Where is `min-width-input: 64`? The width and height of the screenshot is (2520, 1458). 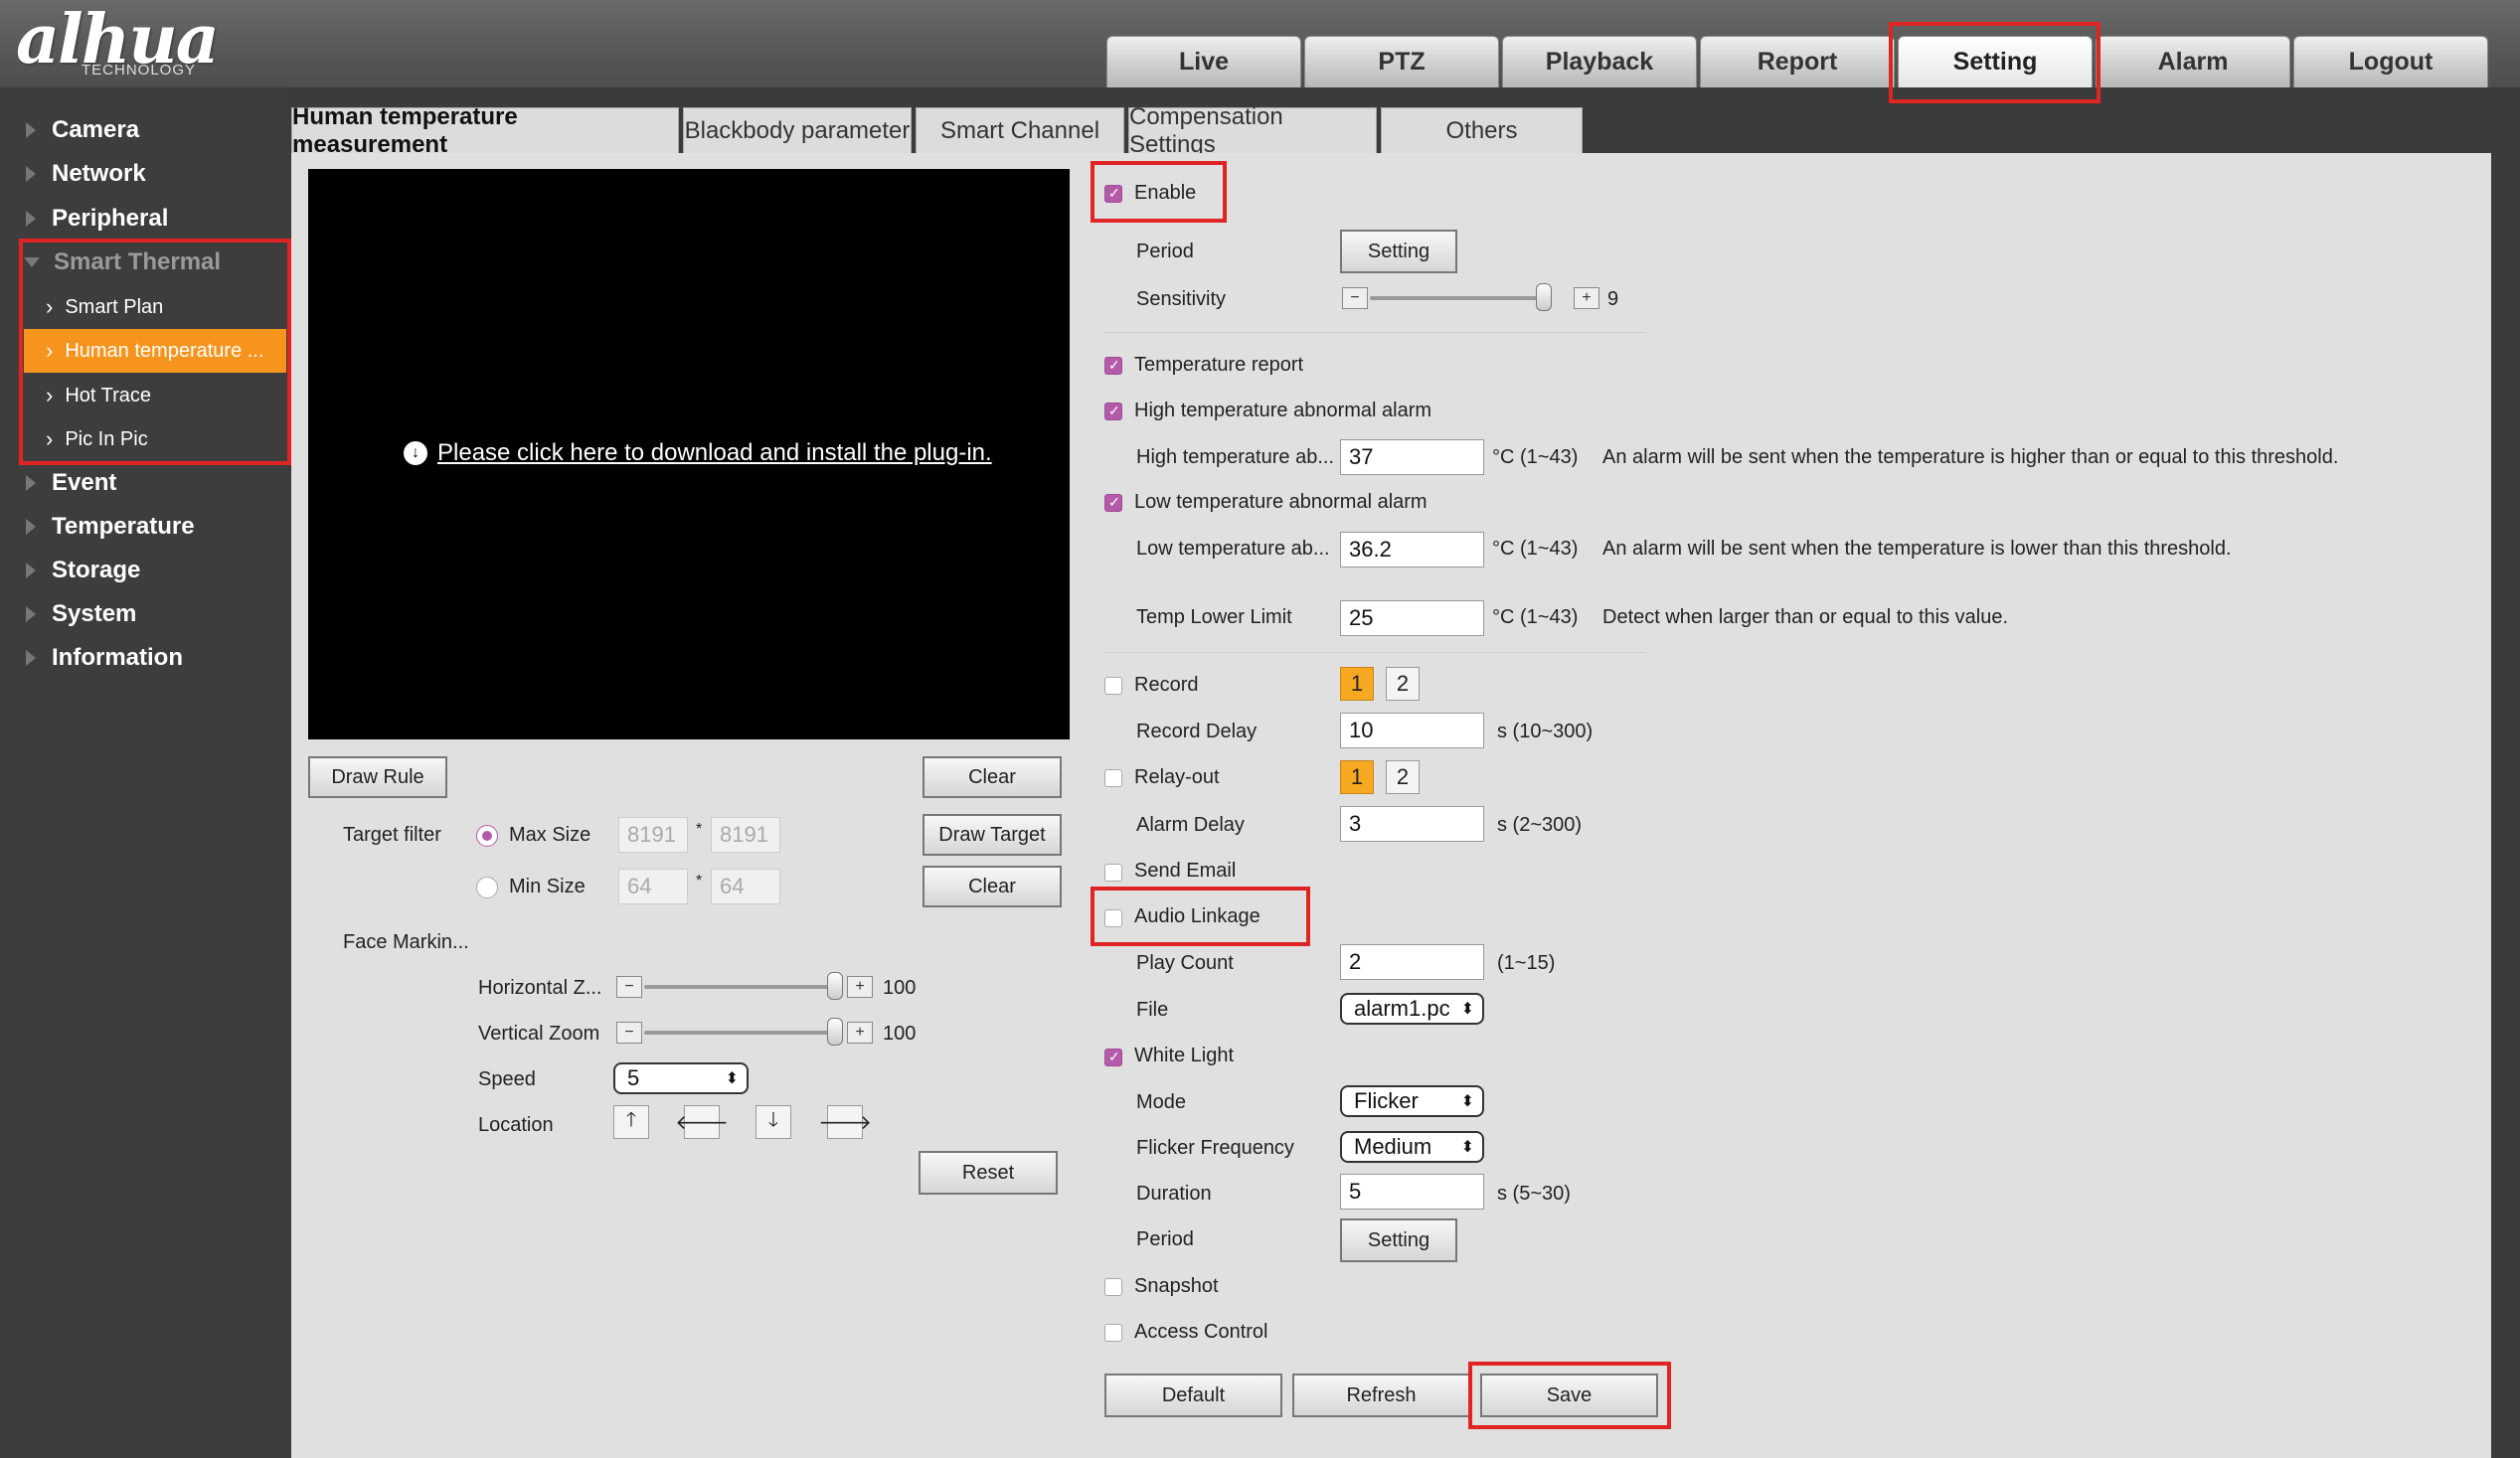 min-width-input: 64 is located at coordinates (653, 887).